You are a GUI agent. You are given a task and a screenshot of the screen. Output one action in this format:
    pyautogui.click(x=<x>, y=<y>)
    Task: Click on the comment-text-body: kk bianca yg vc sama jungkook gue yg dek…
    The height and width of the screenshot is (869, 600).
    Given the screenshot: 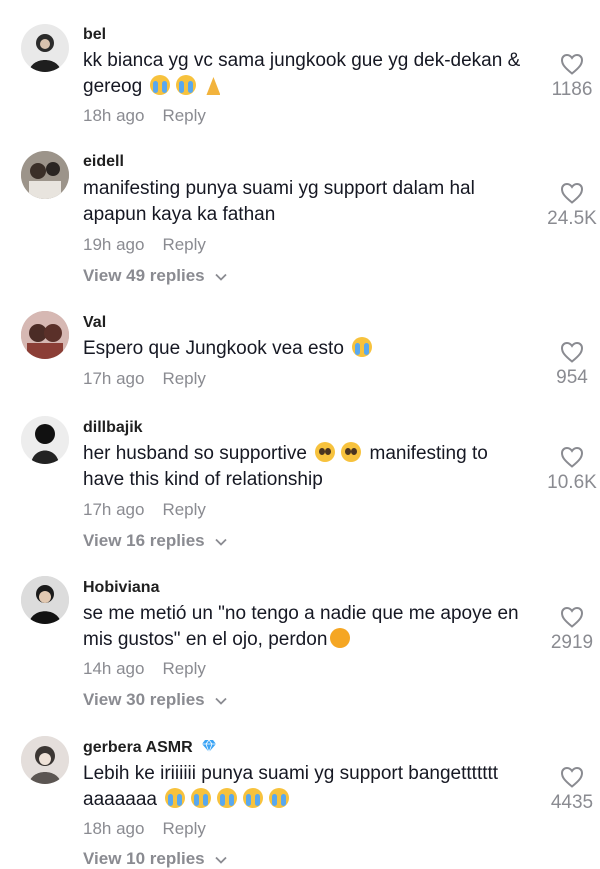 What is the action you would take?
    pyautogui.click(x=302, y=73)
    